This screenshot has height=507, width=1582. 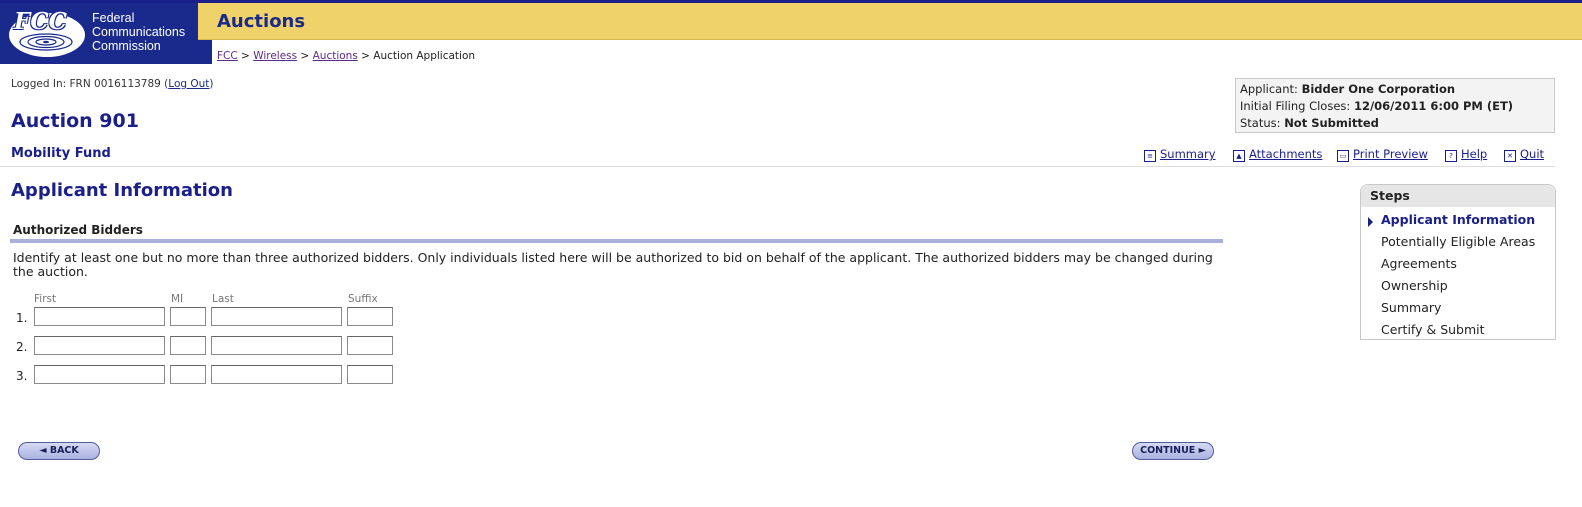 What do you see at coordinates (261, 21) in the screenshot?
I see `banner-title: Auctions` at bounding box center [261, 21].